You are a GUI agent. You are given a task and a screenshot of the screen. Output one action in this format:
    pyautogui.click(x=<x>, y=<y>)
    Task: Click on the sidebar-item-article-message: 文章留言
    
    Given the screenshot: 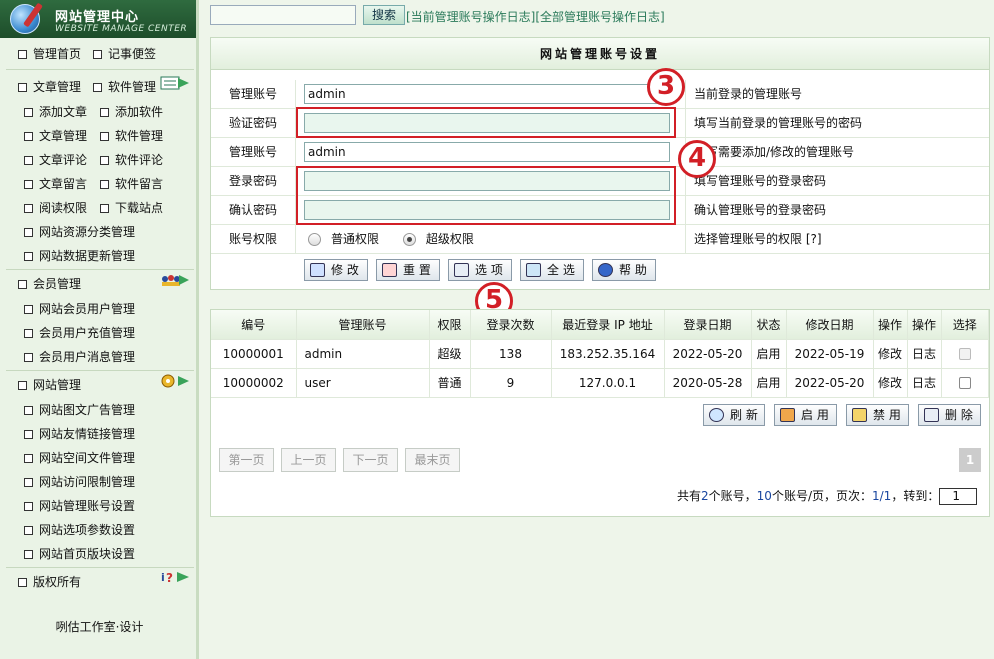 What is the action you would take?
    pyautogui.click(x=55, y=184)
    